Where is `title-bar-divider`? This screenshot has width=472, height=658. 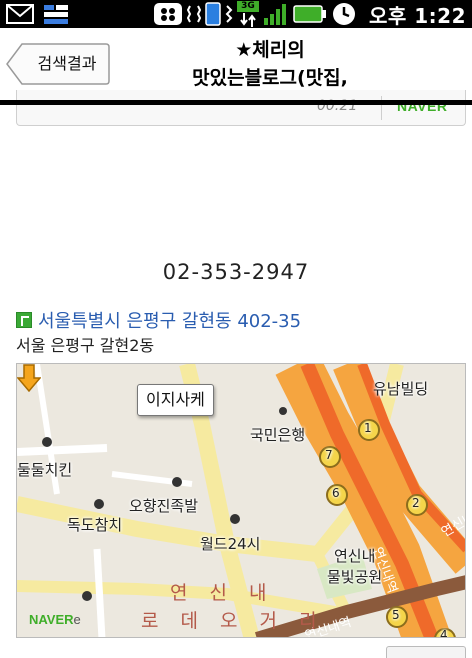 title-bar-divider is located at coordinates (236, 102).